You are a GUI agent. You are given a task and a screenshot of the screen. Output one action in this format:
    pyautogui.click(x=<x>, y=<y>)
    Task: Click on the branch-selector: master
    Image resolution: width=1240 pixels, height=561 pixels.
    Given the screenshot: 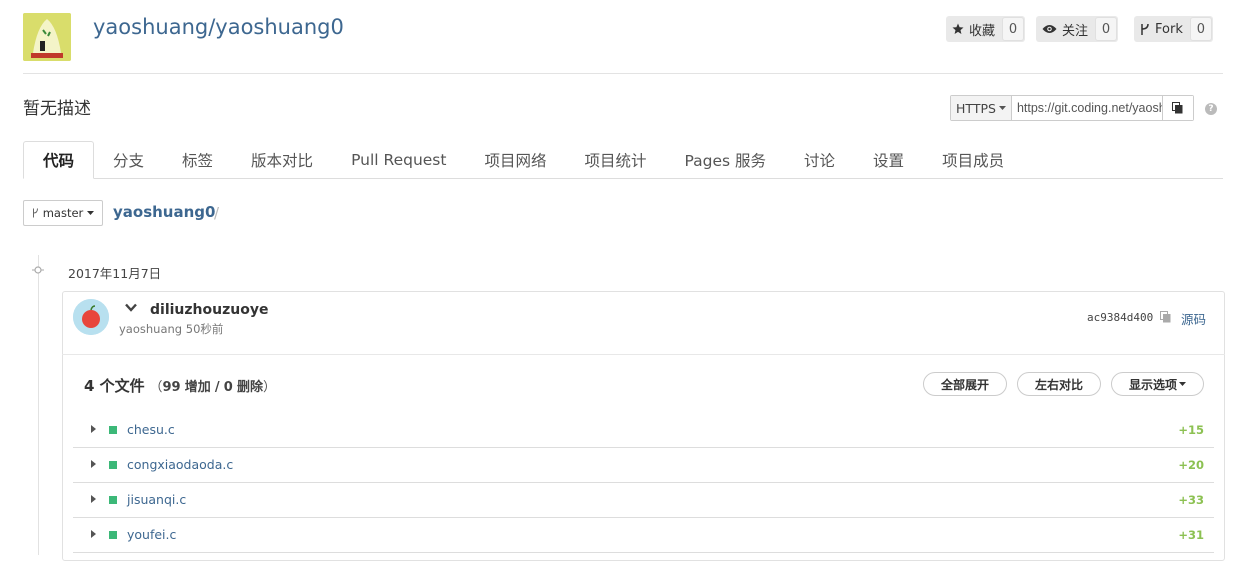 What is the action you would take?
    pyautogui.click(x=63, y=213)
    